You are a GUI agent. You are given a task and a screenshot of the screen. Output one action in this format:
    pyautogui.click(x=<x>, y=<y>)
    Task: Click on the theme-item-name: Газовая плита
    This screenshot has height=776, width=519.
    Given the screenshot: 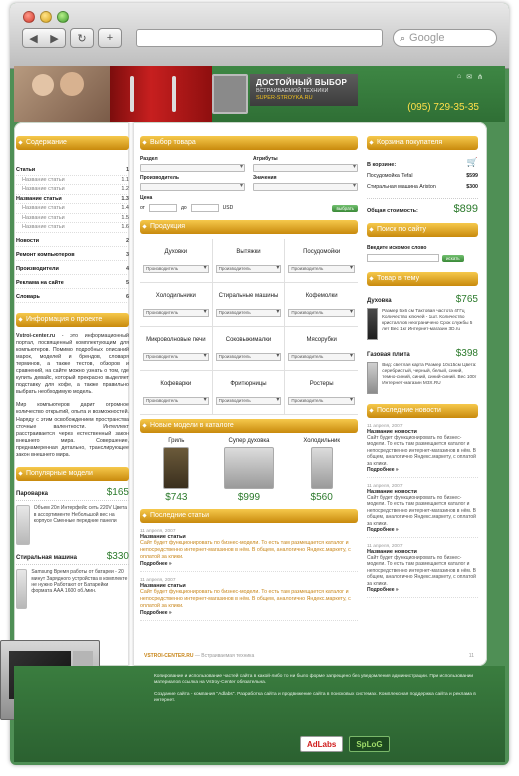 What is the action you would take?
    pyautogui.click(x=388, y=355)
    